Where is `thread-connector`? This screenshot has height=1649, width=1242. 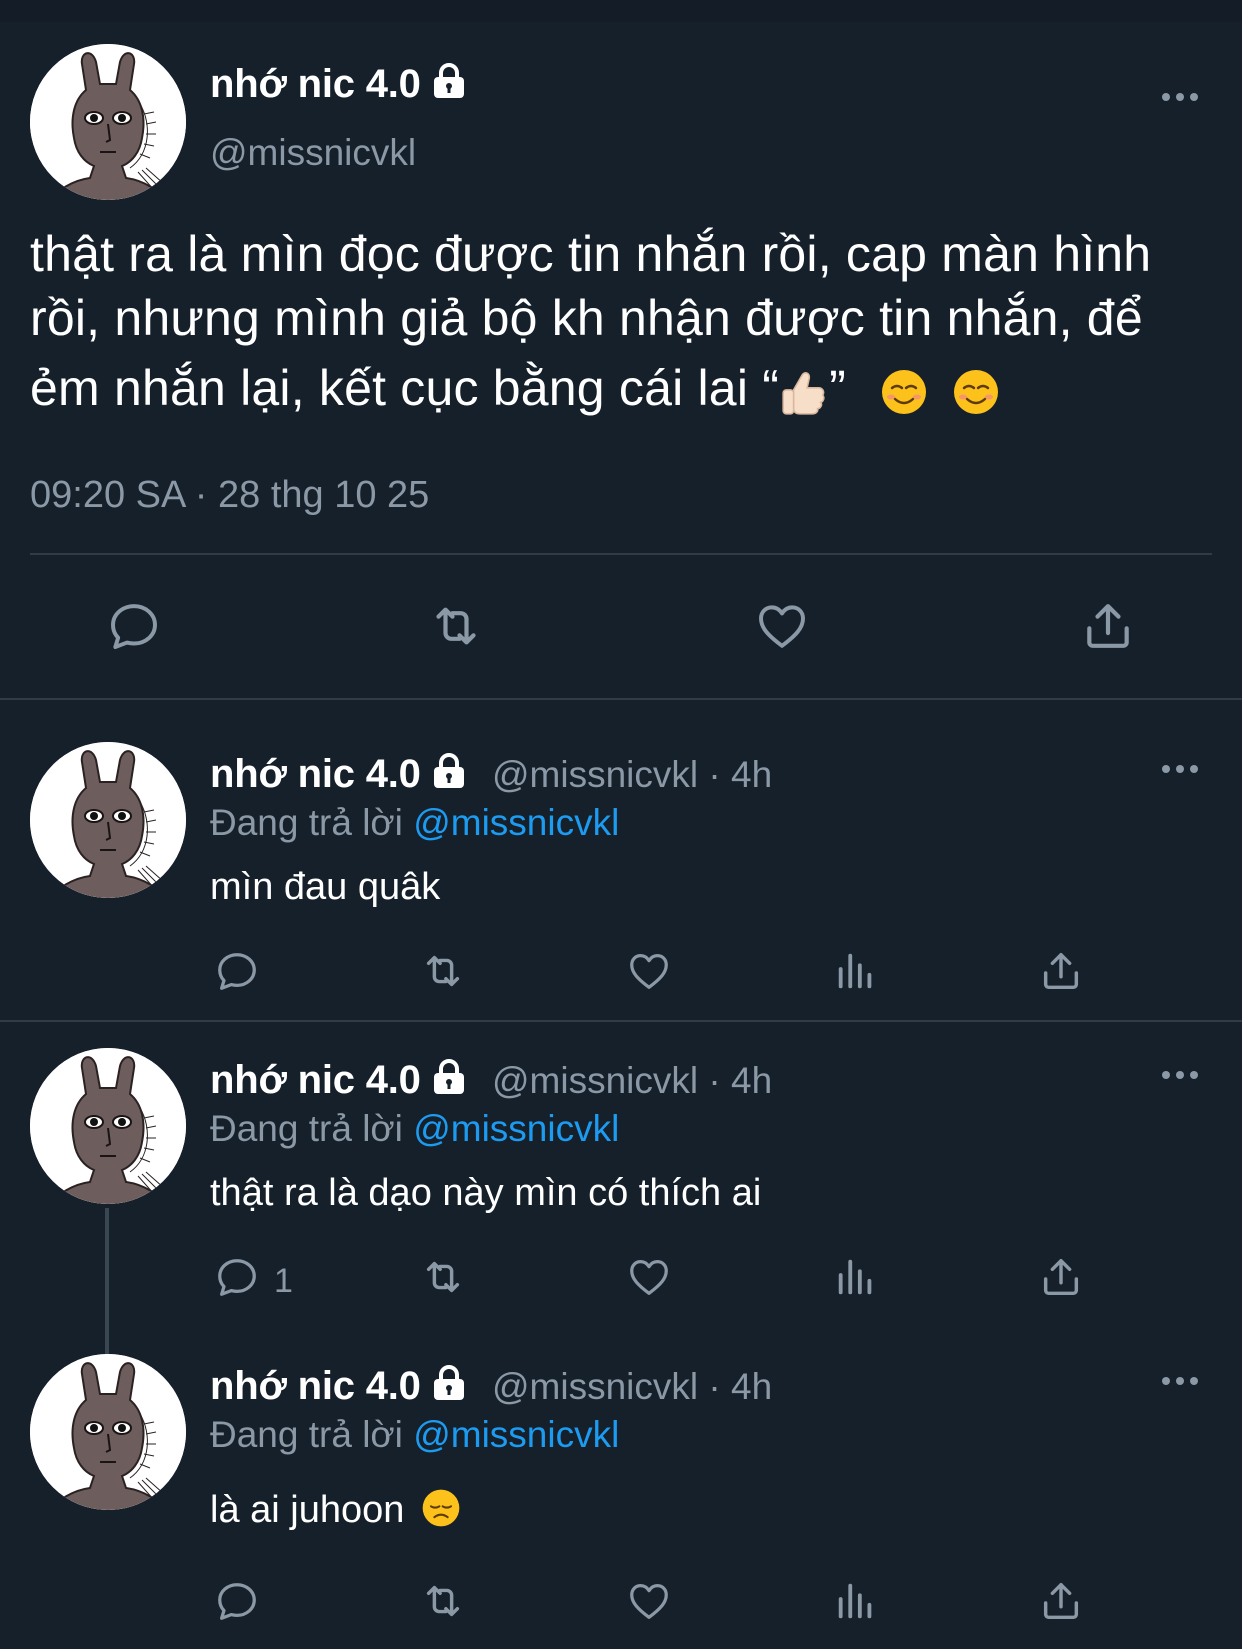
thread-connector is located at coordinates (107, 1281).